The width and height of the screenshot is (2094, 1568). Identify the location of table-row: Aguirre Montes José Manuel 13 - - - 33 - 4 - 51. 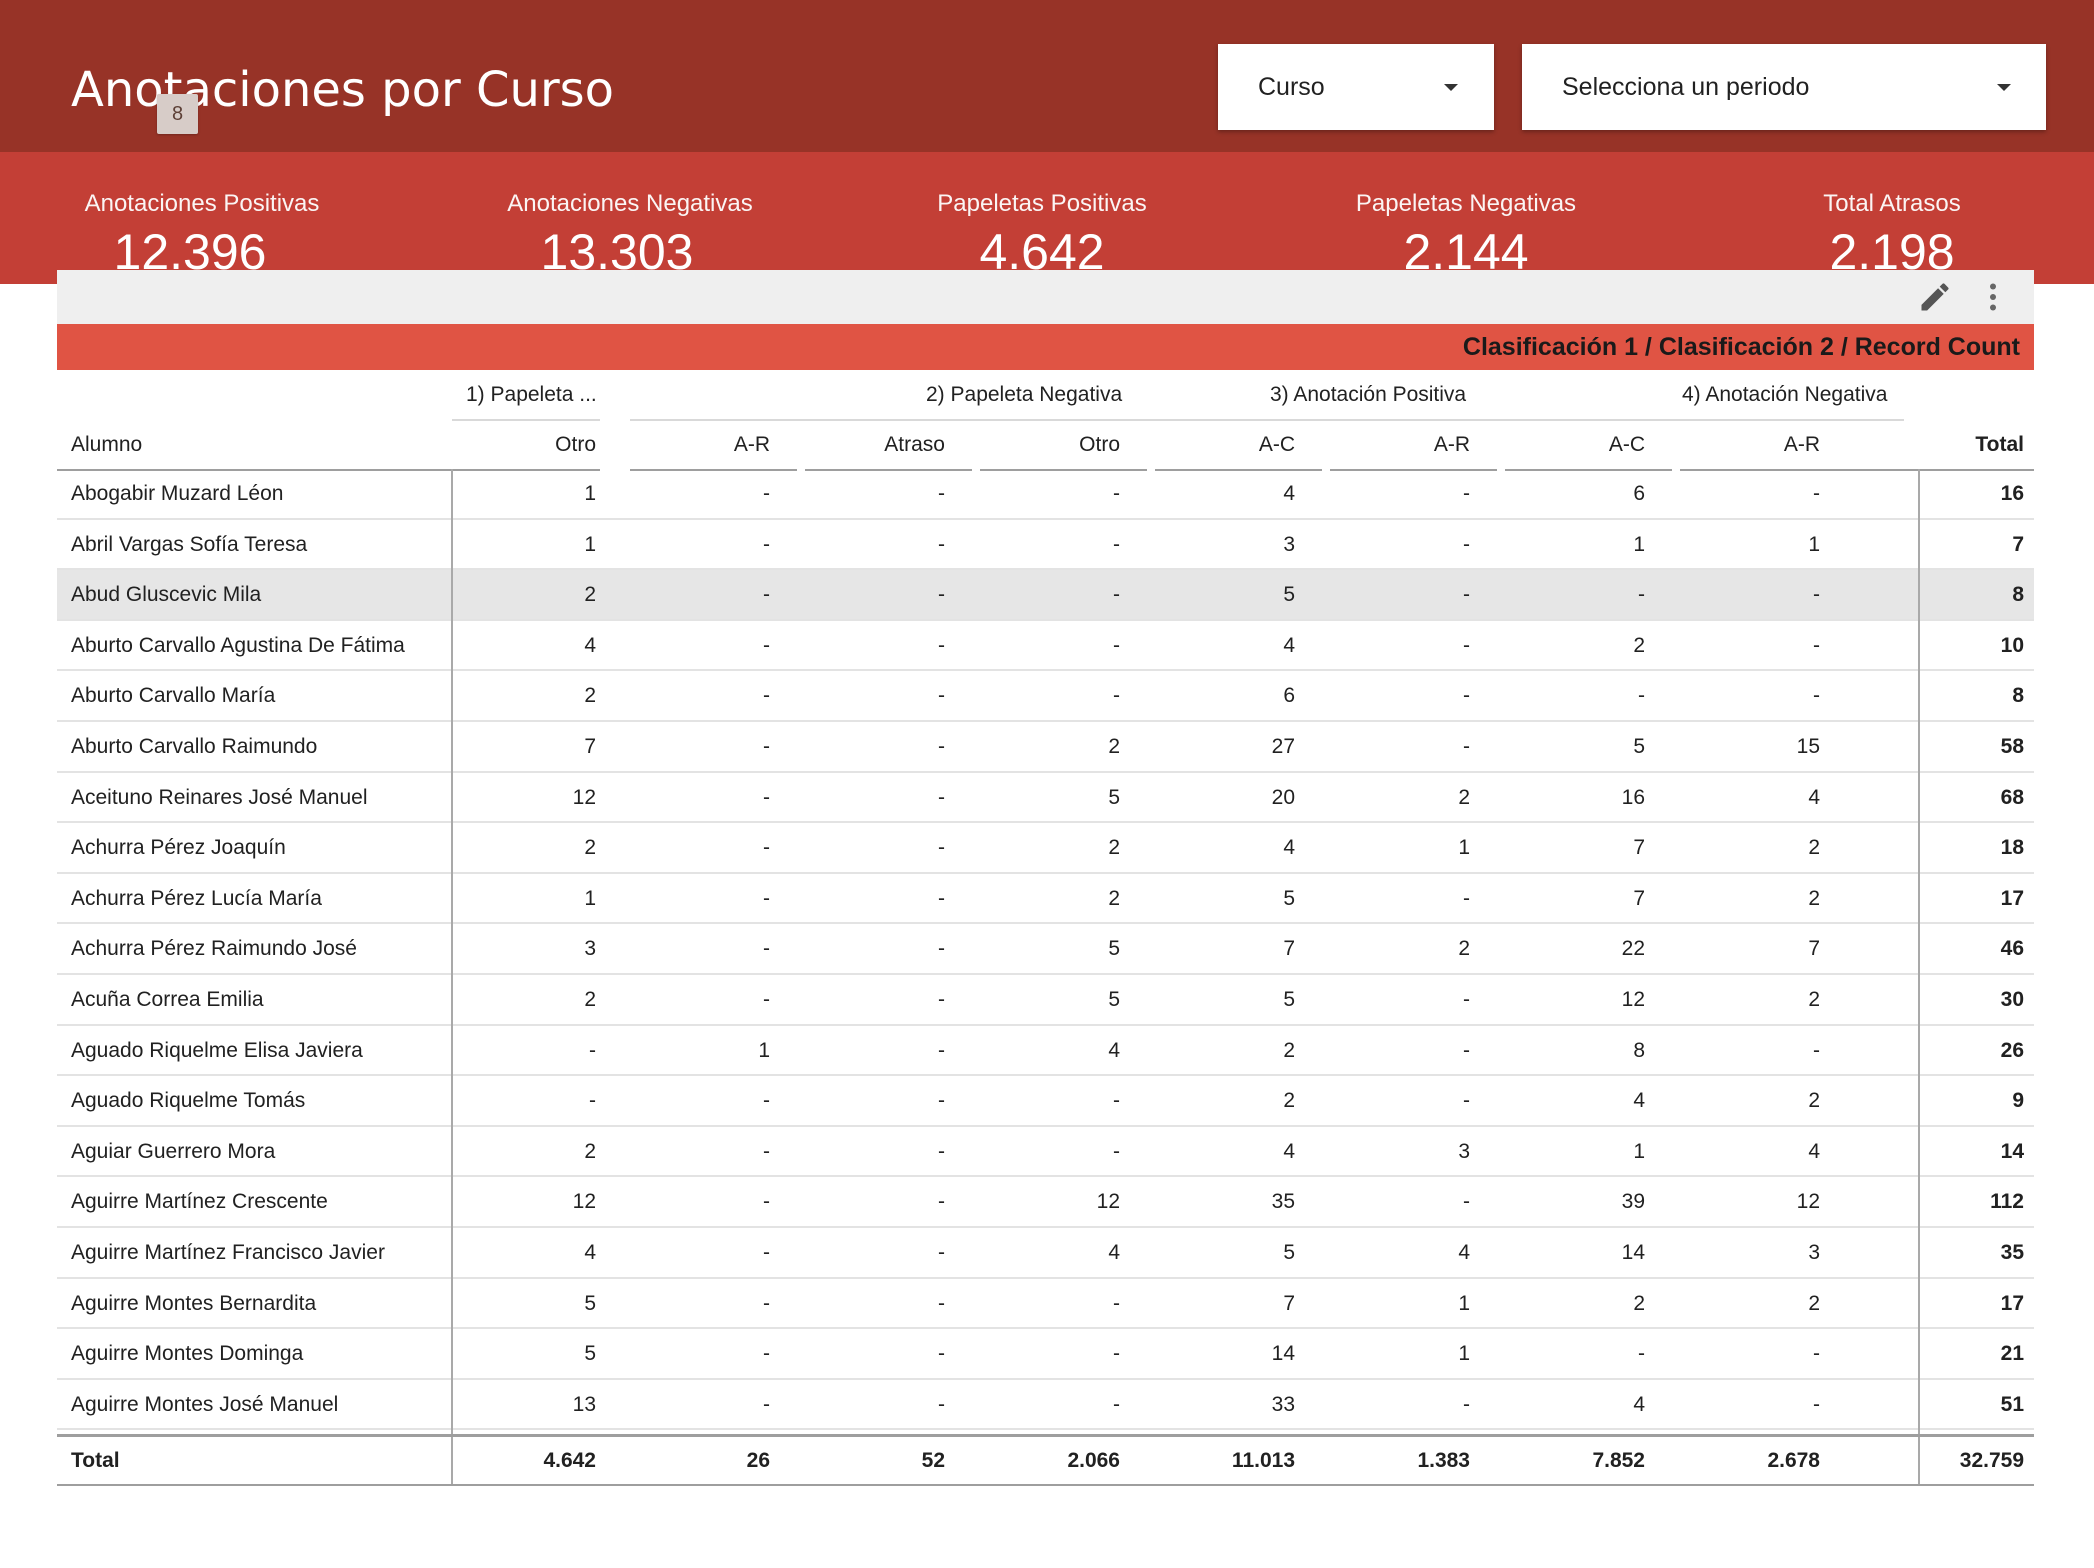
(1045, 1405).